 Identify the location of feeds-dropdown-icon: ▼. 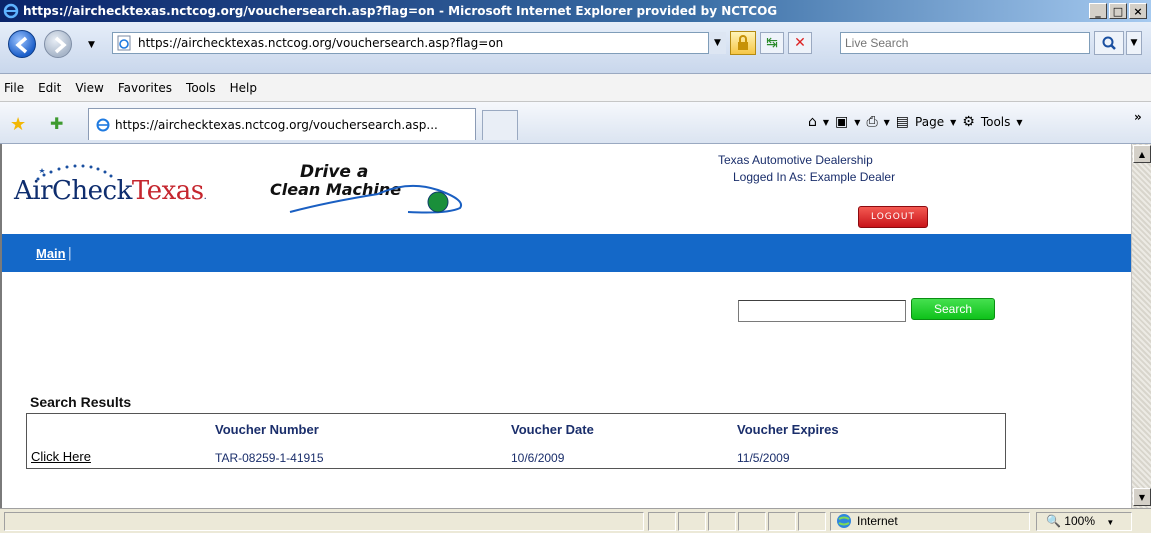
(857, 122).